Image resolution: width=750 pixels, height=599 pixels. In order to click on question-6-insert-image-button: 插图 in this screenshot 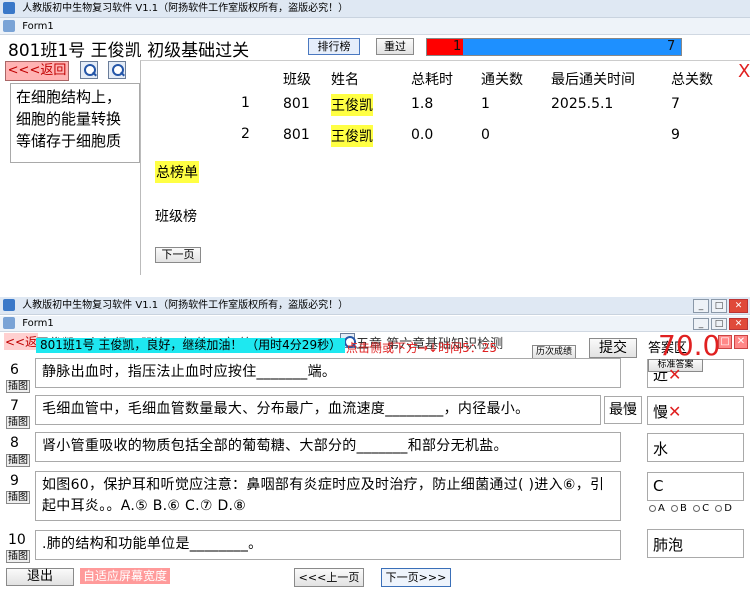, I will do `click(18, 386)`.